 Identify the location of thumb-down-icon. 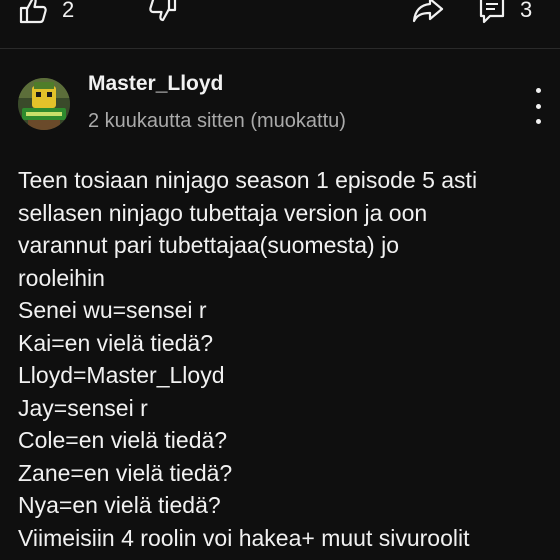
(163, 12).